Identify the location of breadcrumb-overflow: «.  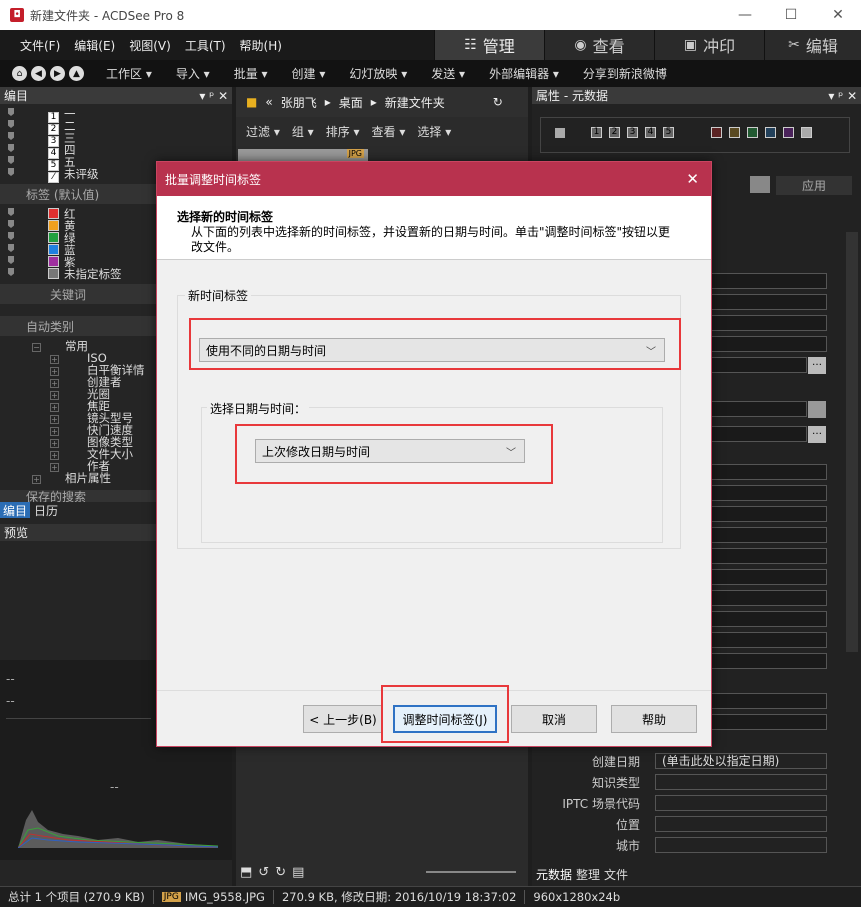
(268, 102).